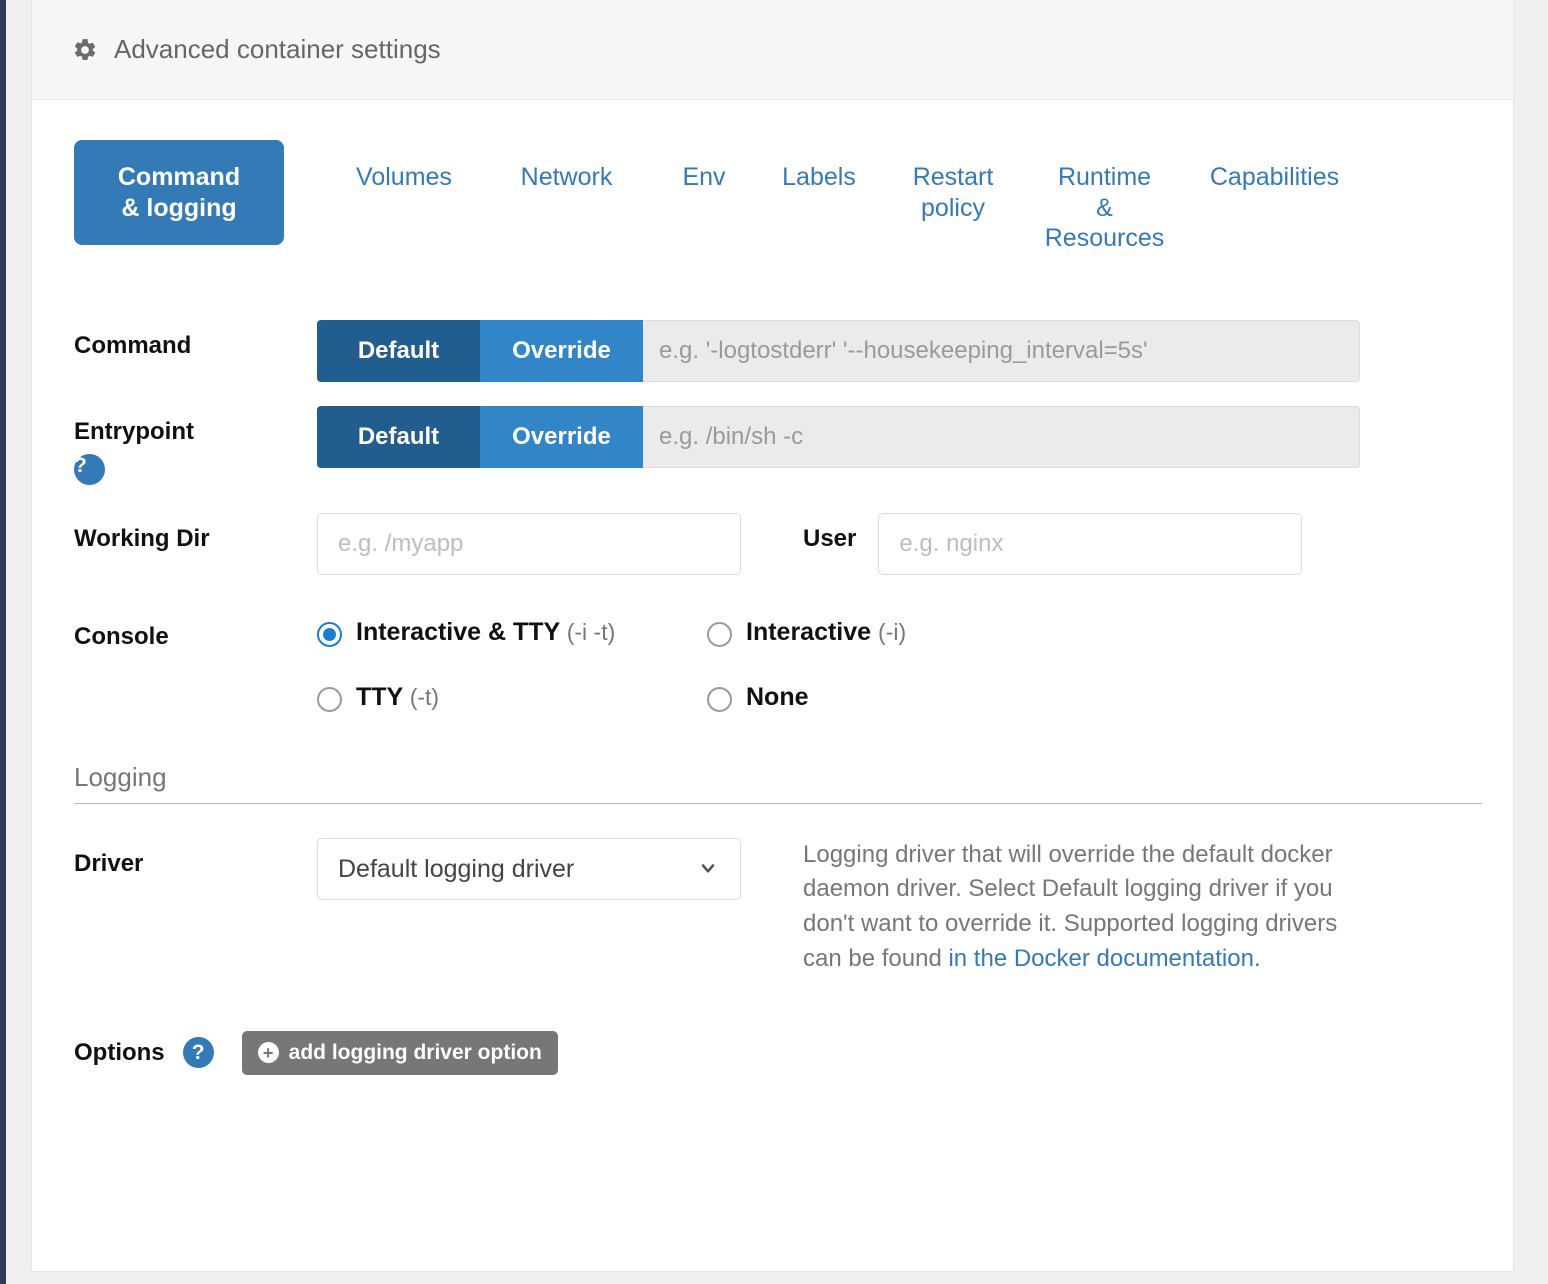 The height and width of the screenshot is (1284, 1548). What do you see at coordinates (512, 698) in the screenshot?
I see `console-option-tty: TTY (-t)` at bounding box center [512, 698].